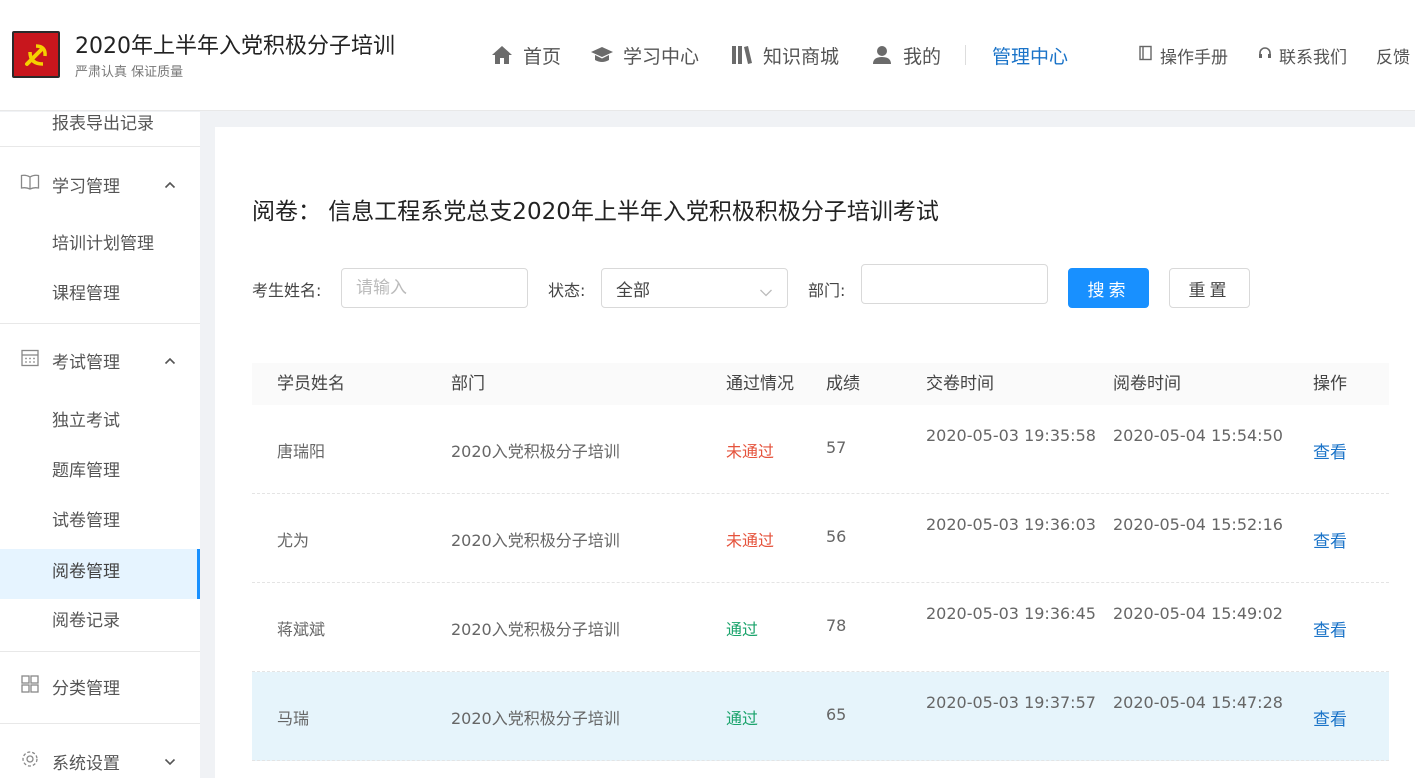 This screenshot has height=778, width=1415. I want to click on util-manual-label: 操作手册, so click(1194, 57).